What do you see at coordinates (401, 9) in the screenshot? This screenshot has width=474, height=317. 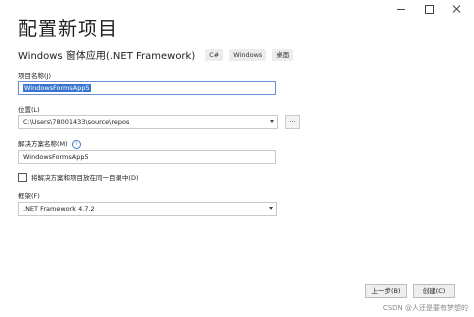 I see `minimize-icon` at bounding box center [401, 9].